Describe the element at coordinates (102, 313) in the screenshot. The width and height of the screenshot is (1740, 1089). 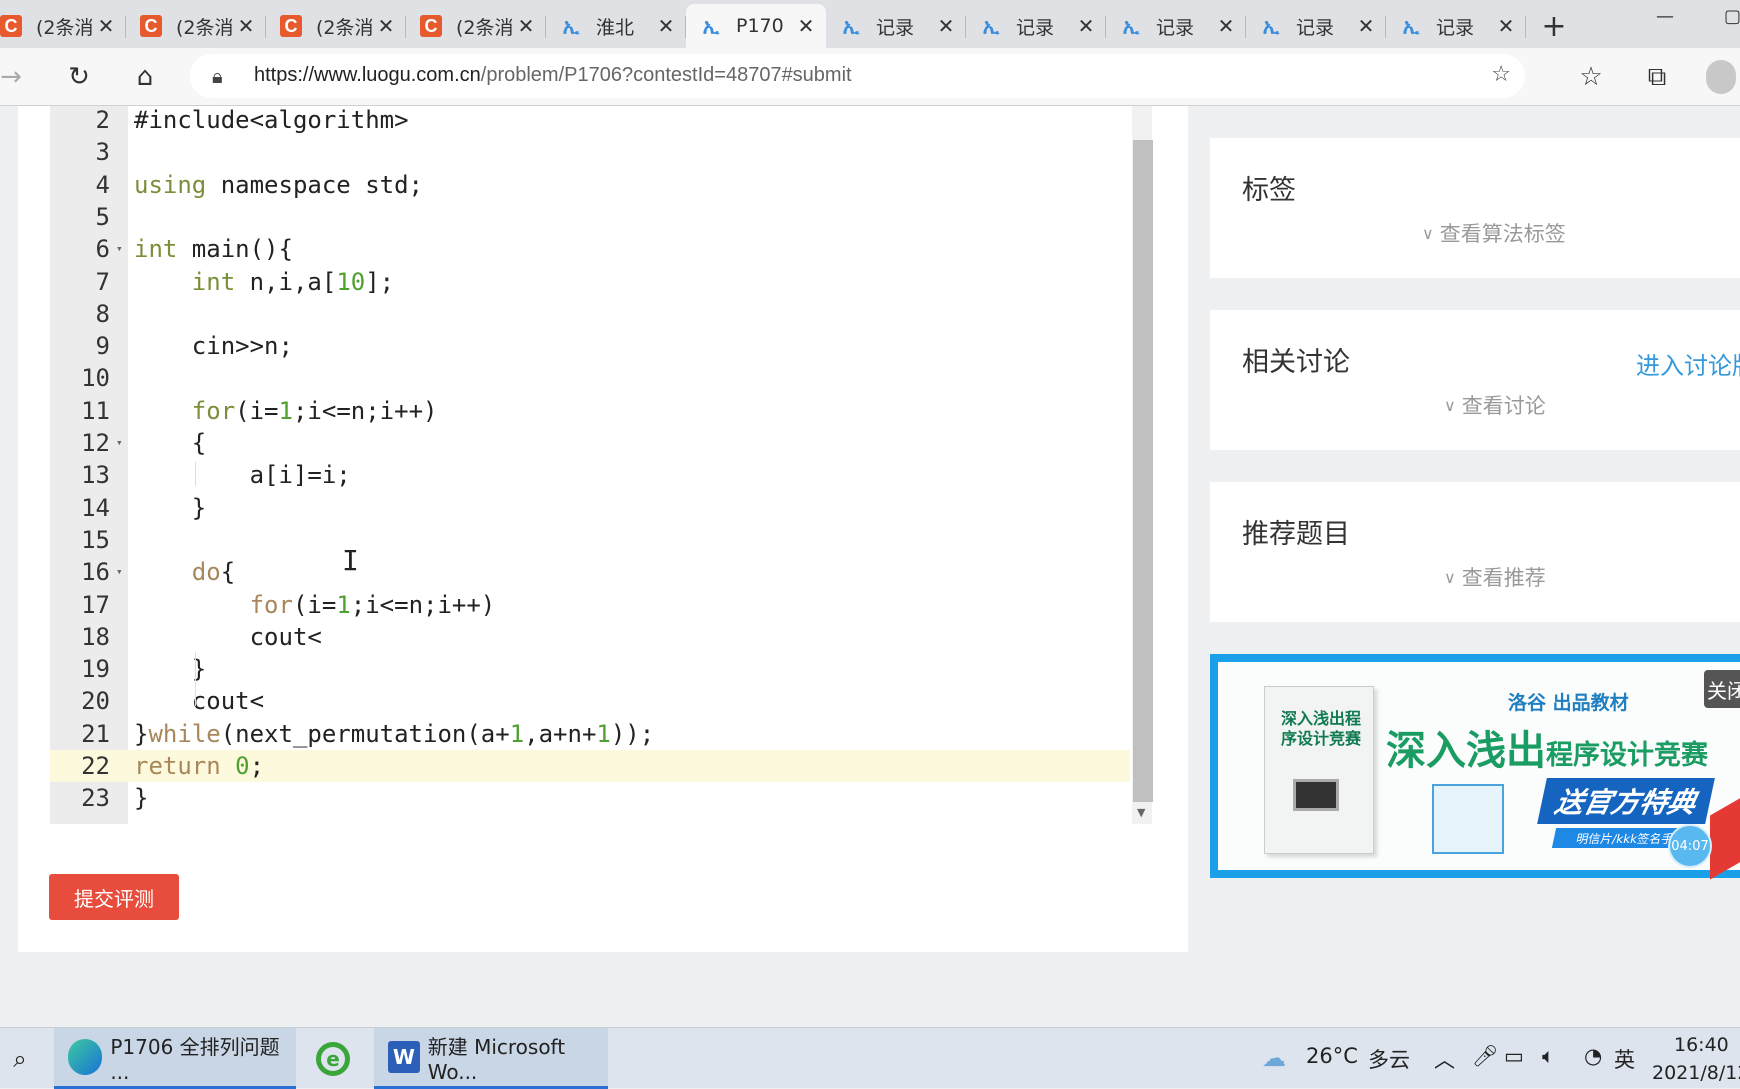
I see `line-number: 8` at that location.